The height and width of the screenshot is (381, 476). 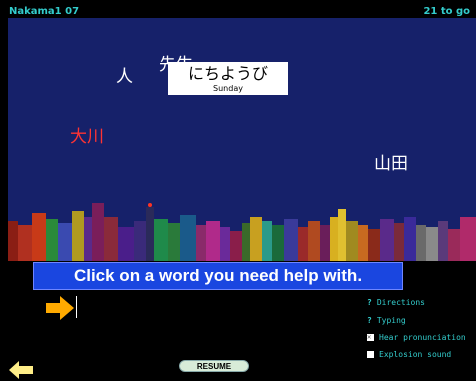 What do you see at coordinates (60, 308) in the screenshot?
I see `right-arrow-icon` at bounding box center [60, 308].